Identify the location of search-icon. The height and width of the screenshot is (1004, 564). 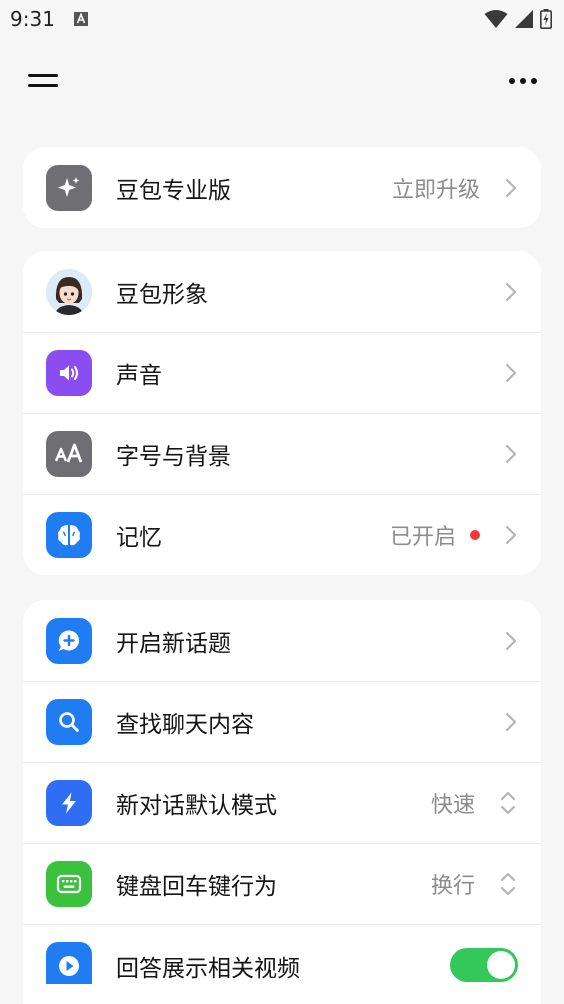
(69, 721).